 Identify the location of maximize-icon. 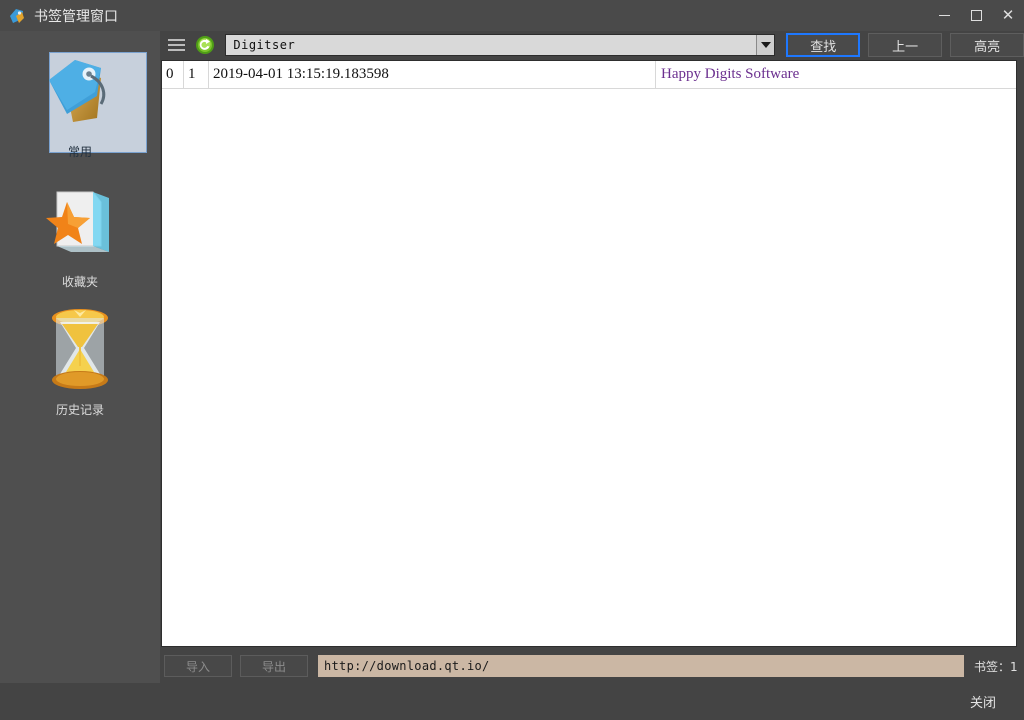
(976, 15).